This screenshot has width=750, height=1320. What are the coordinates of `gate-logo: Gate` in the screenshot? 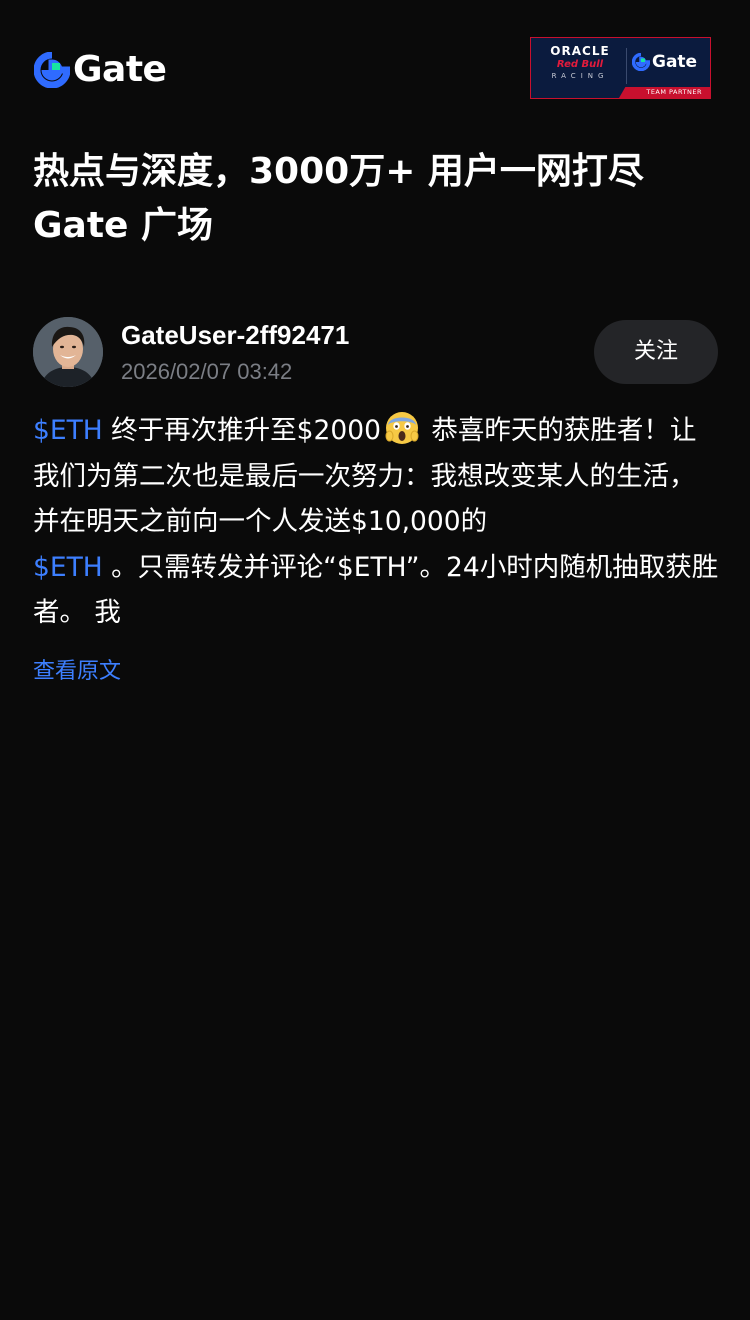 It's located at (100, 69).